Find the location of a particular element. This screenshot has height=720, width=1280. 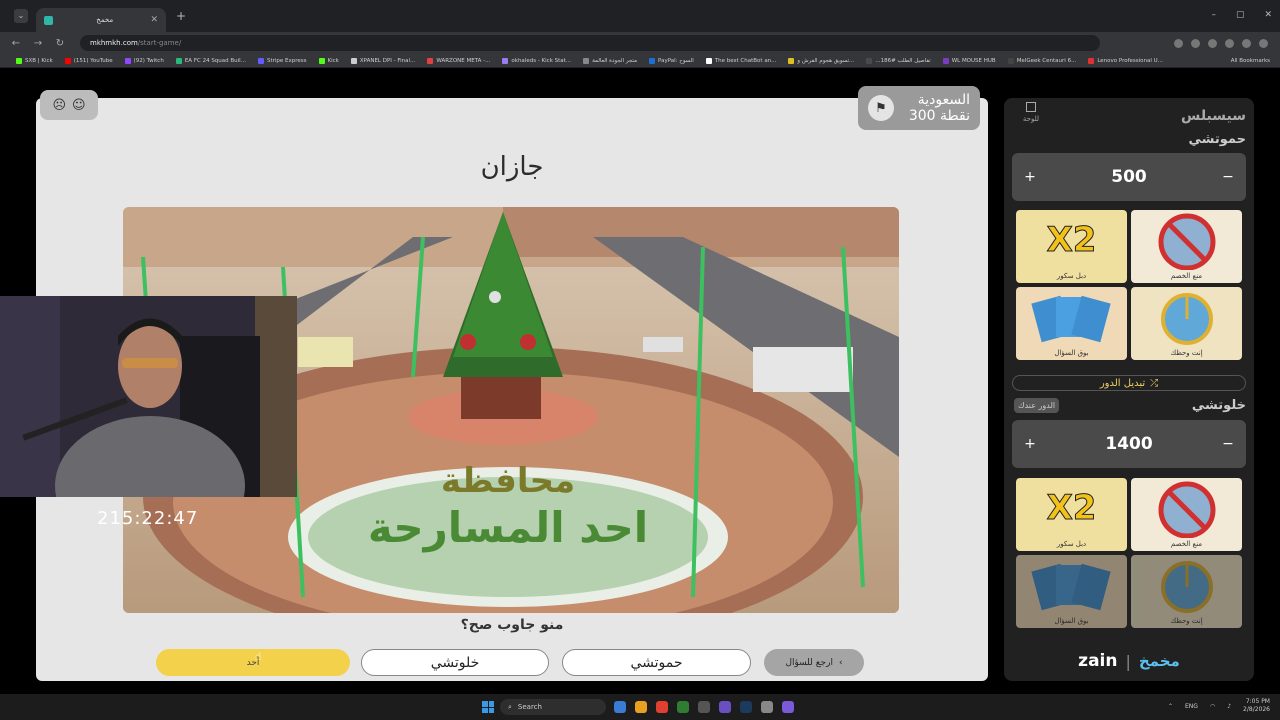

forward-icon: → is located at coordinates (38, 43).